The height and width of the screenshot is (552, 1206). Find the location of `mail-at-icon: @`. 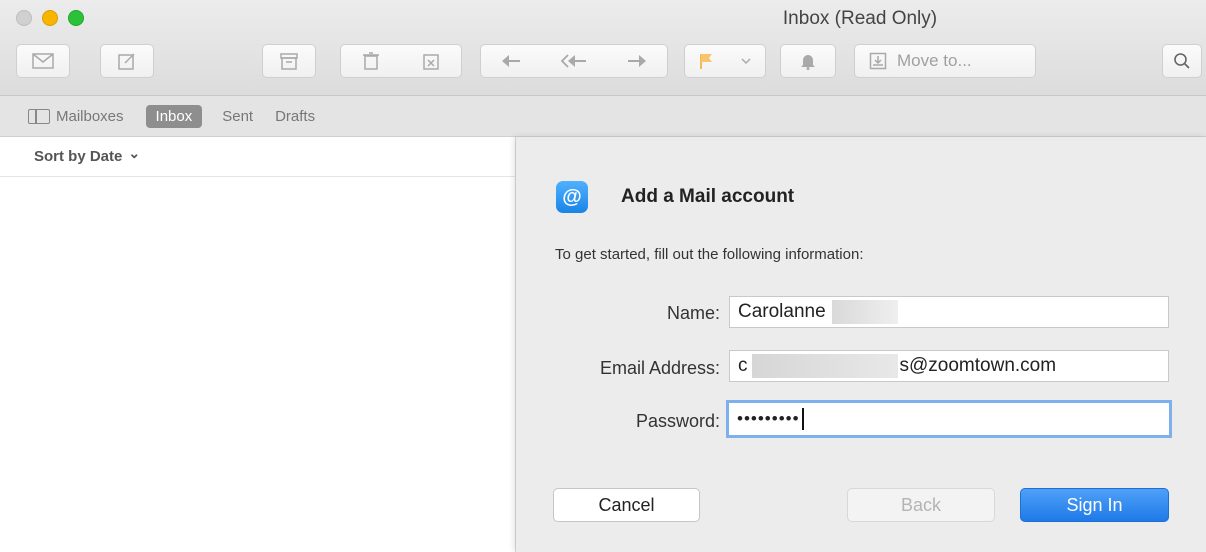

mail-at-icon: @ is located at coordinates (572, 197).